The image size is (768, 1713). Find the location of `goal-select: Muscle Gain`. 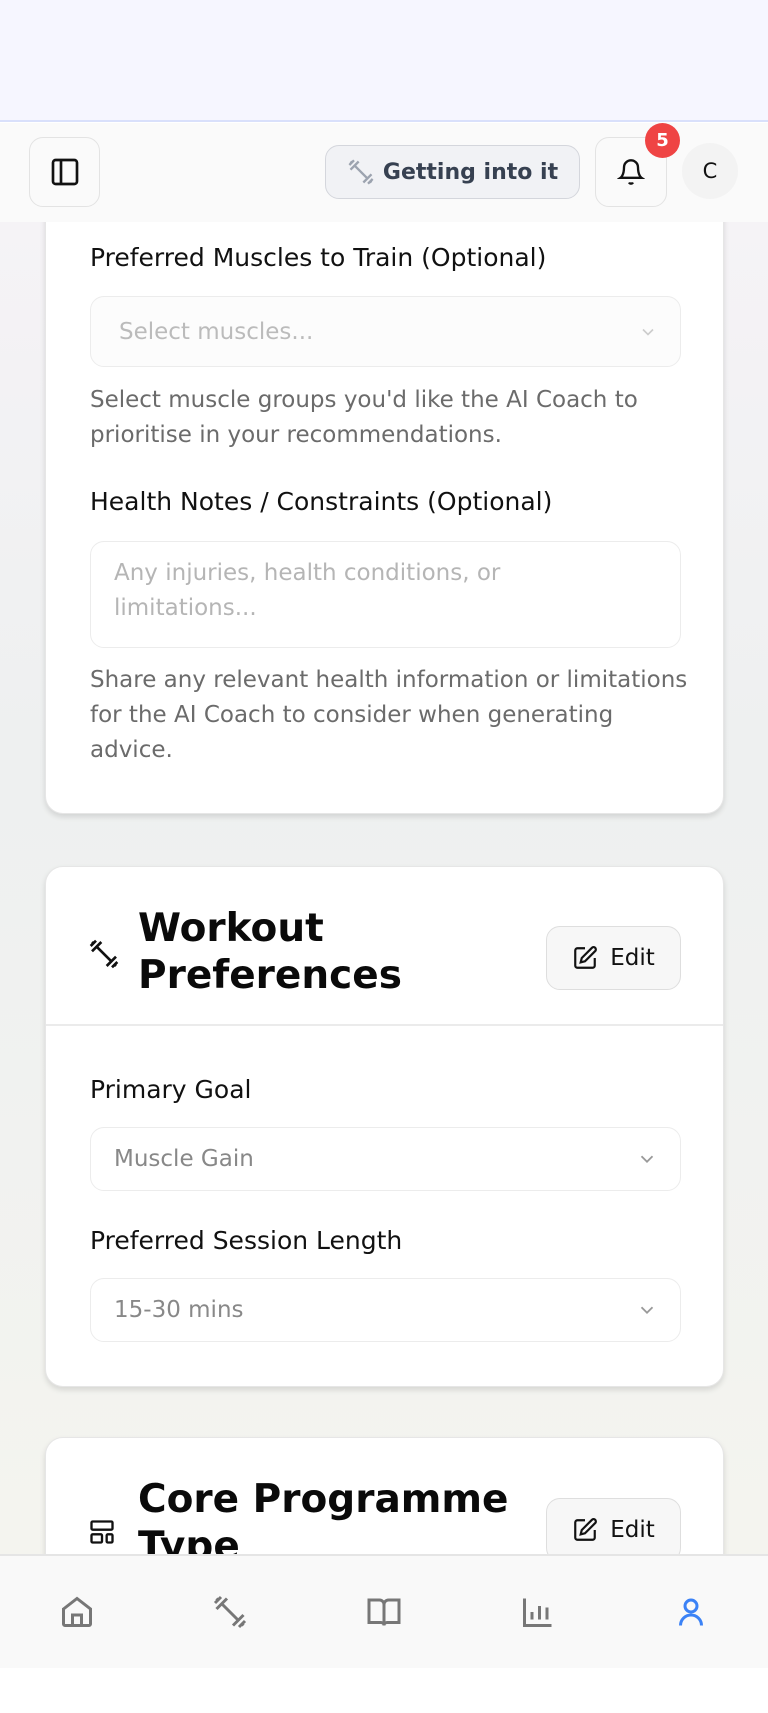

goal-select: Muscle Gain is located at coordinates (385, 1159).